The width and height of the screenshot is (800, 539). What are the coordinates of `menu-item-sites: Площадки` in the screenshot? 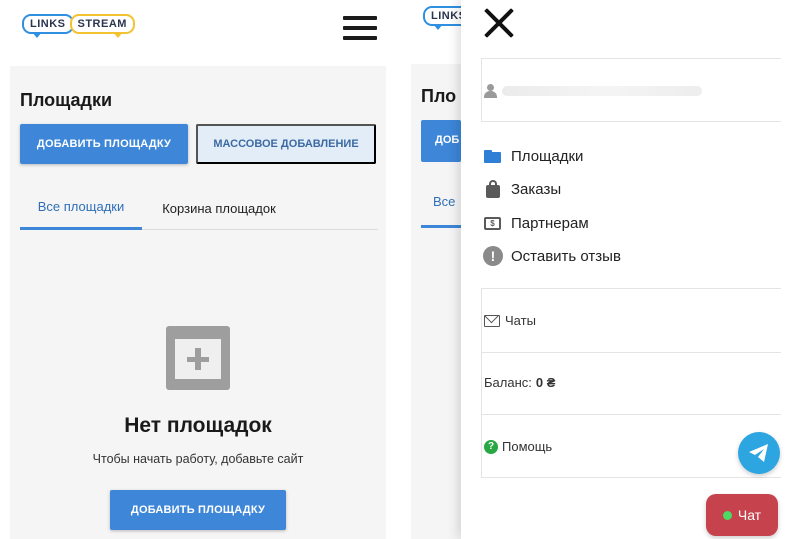 It's located at (533, 156).